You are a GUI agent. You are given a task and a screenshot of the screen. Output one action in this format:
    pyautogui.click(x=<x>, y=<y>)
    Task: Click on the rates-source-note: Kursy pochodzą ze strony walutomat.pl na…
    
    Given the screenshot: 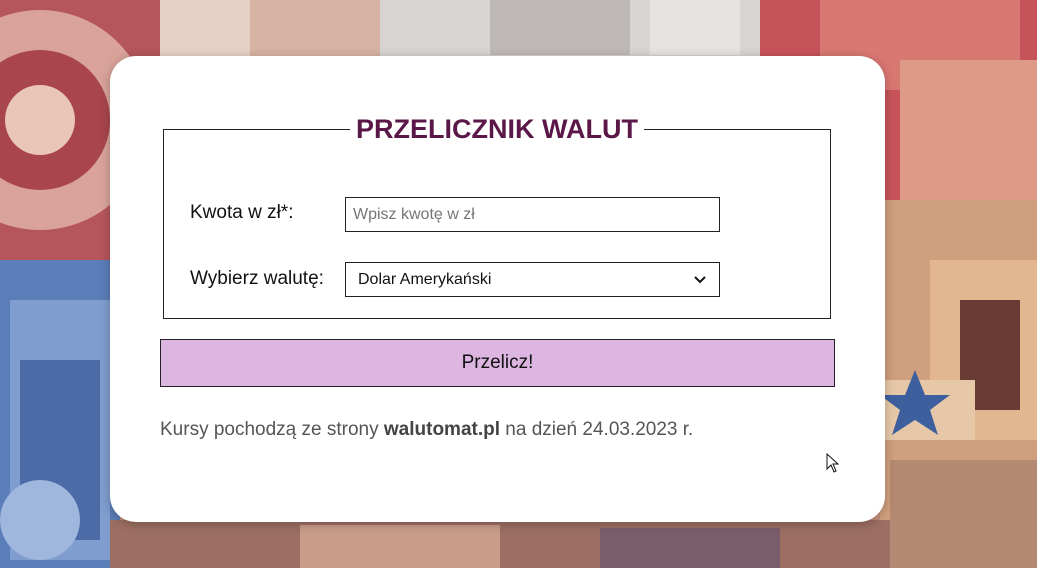 What is the action you would take?
    pyautogui.click(x=426, y=430)
    